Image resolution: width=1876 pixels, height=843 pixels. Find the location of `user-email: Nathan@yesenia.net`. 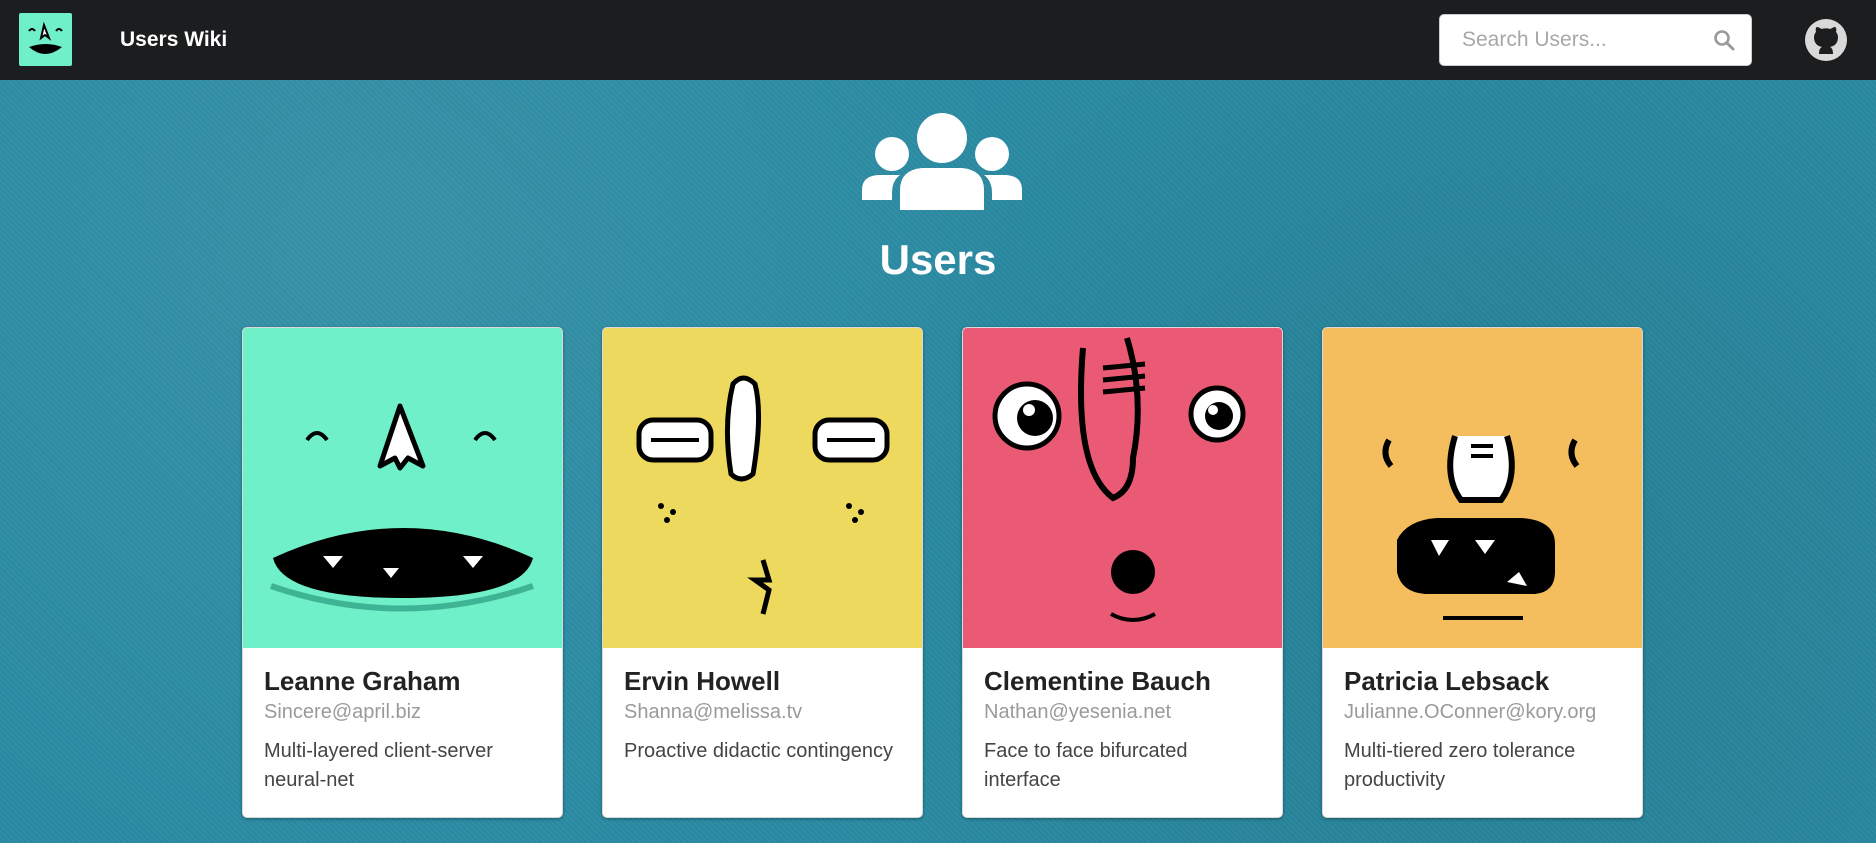

user-email: Nathan@yesenia.net is located at coordinates (1078, 712).